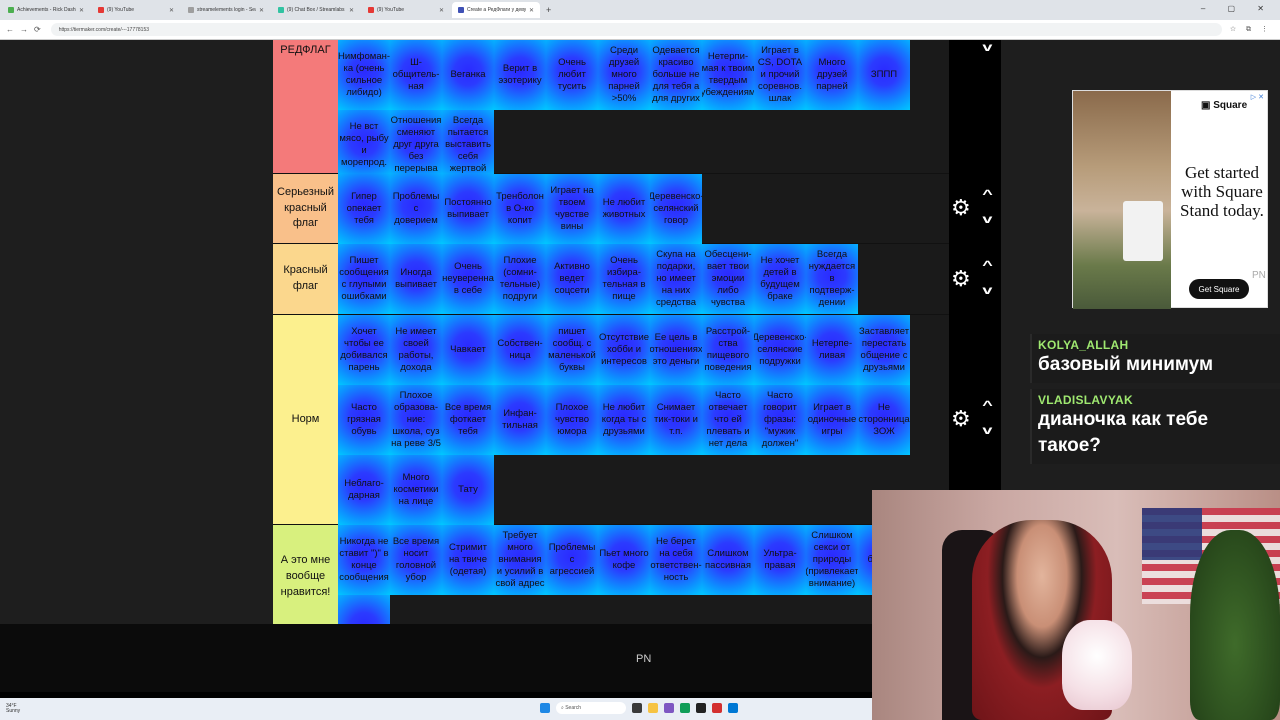  I want to click on taskbar-search: ⌕ Search, so click(591, 708).